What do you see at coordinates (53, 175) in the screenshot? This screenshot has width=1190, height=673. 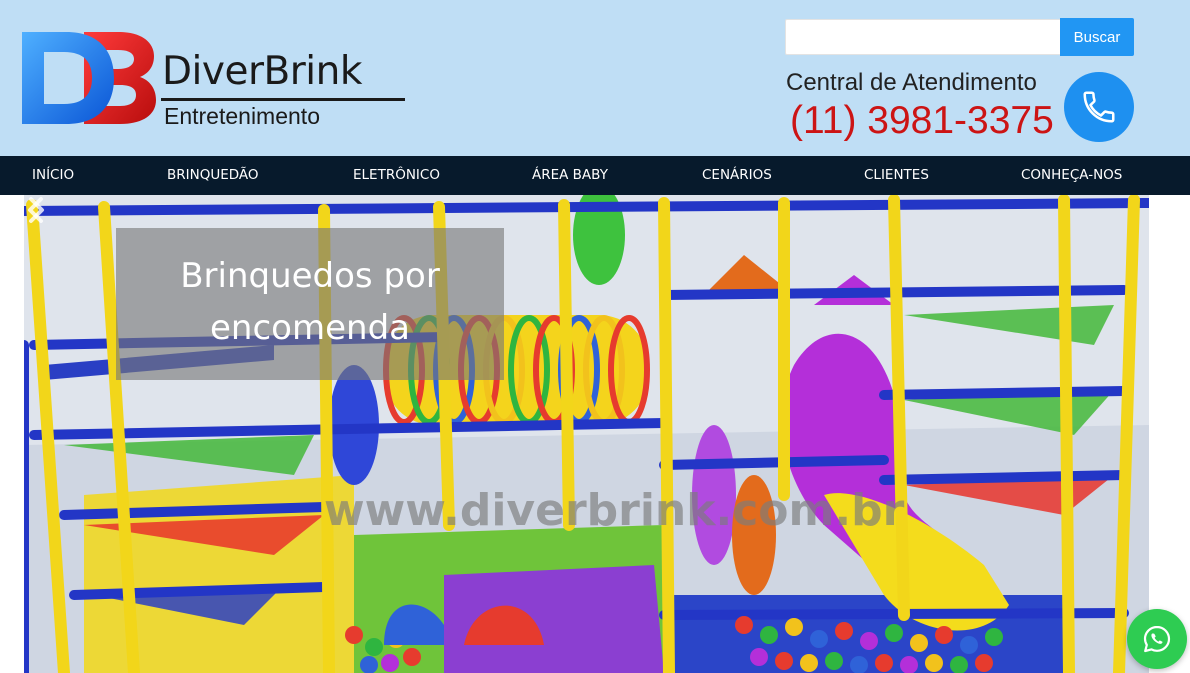 I see `nav-item-inicio: INÍCIO` at bounding box center [53, 175].